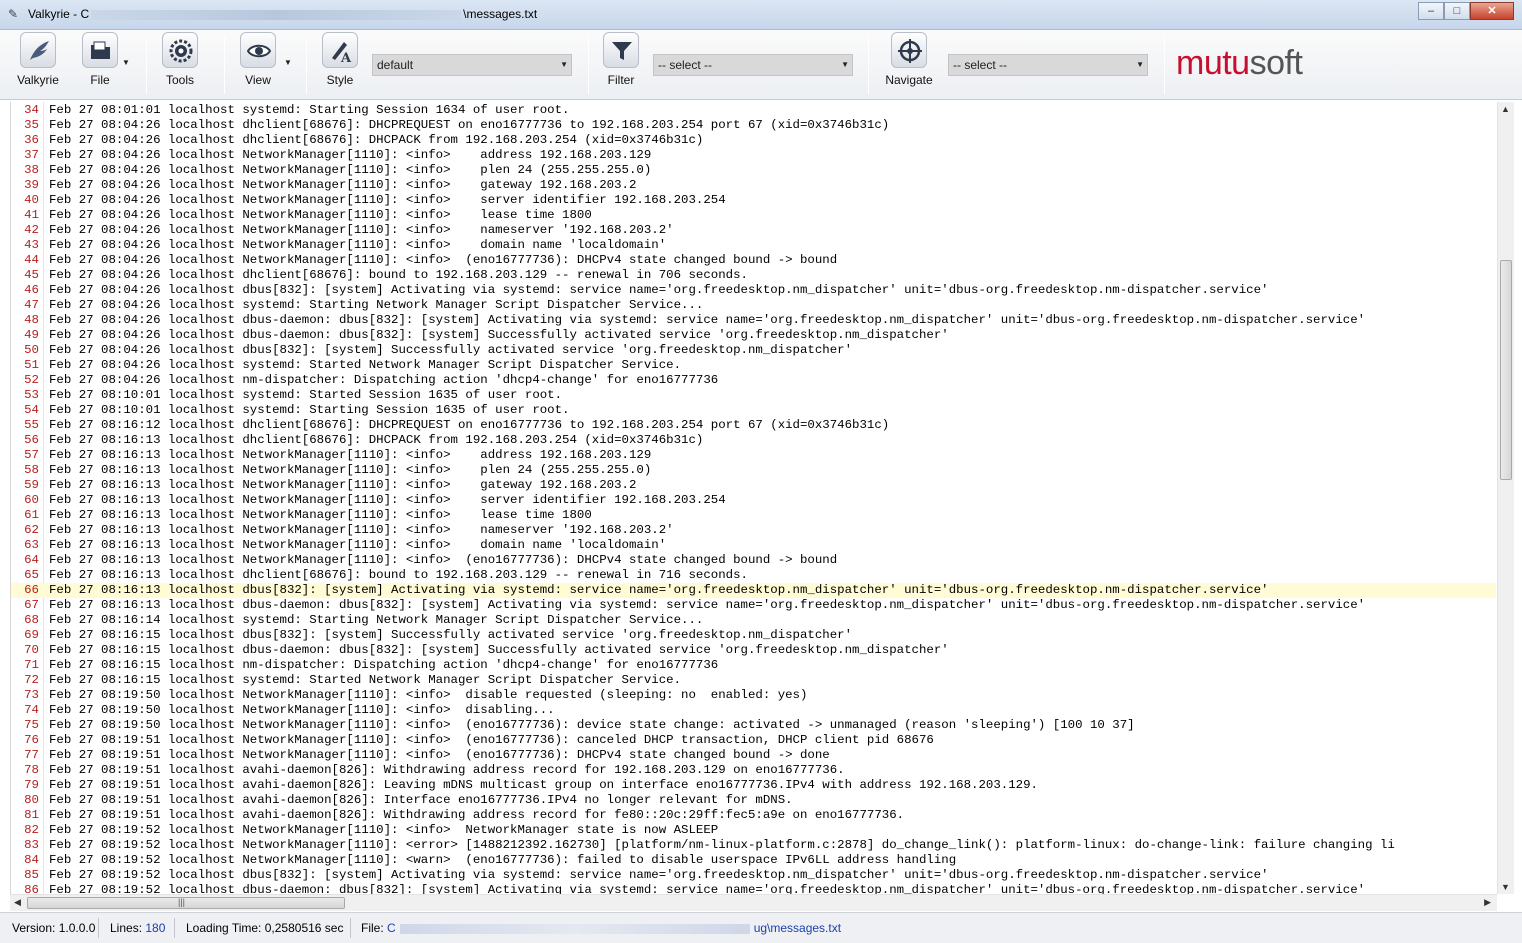 This screenshot has height=943, width=1522. I want to click on style-select: default ▼, so click(472, 65).